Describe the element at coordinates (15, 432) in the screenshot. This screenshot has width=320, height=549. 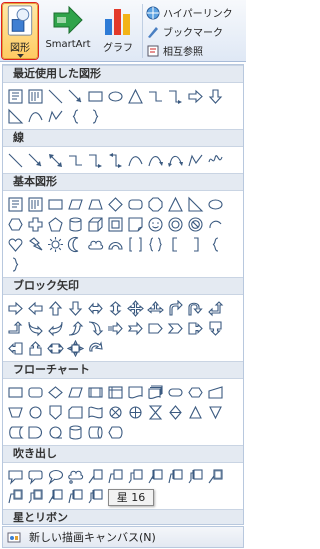
I see `flow-stored-shape-button` at that location.